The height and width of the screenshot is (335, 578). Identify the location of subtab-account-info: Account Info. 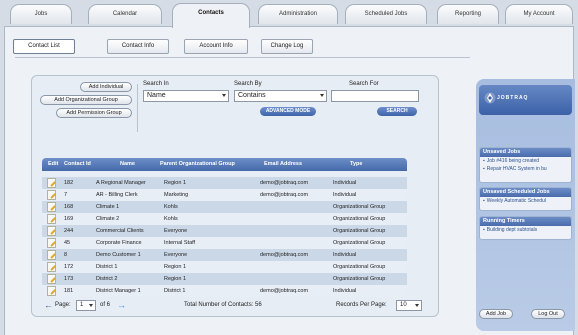
(216, 46).